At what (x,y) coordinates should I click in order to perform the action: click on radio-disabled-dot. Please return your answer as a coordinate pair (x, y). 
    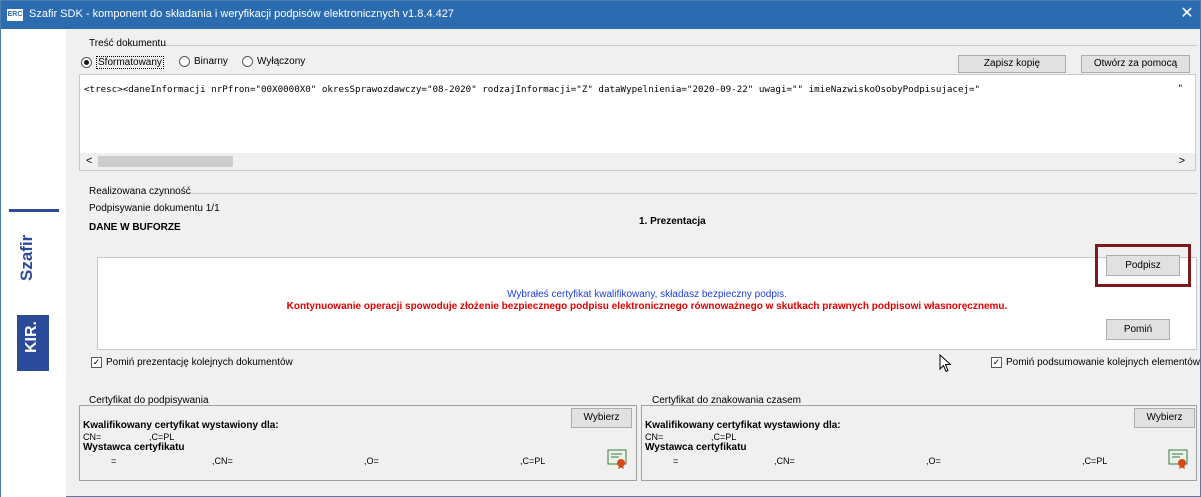
    Looking at the image, I should click on (247, 61).